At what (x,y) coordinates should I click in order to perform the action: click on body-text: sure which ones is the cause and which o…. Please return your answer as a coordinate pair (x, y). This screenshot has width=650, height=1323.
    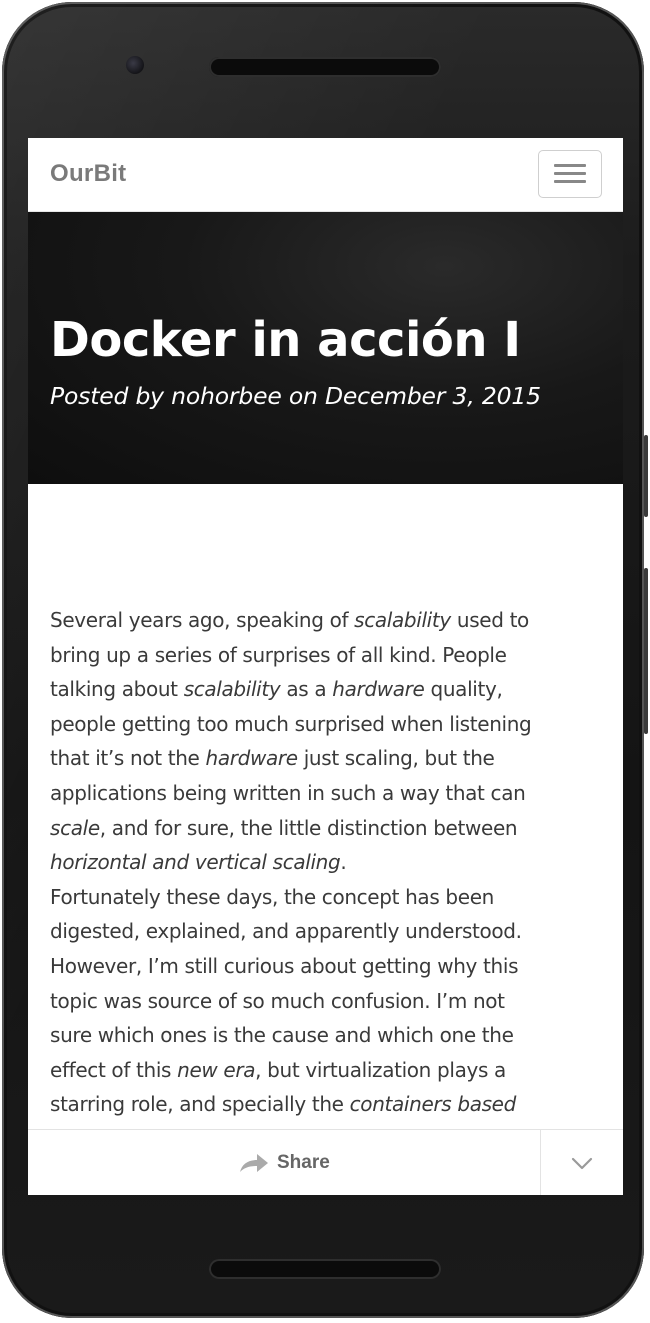
    Looking at the image, I should click on (282, 1035).